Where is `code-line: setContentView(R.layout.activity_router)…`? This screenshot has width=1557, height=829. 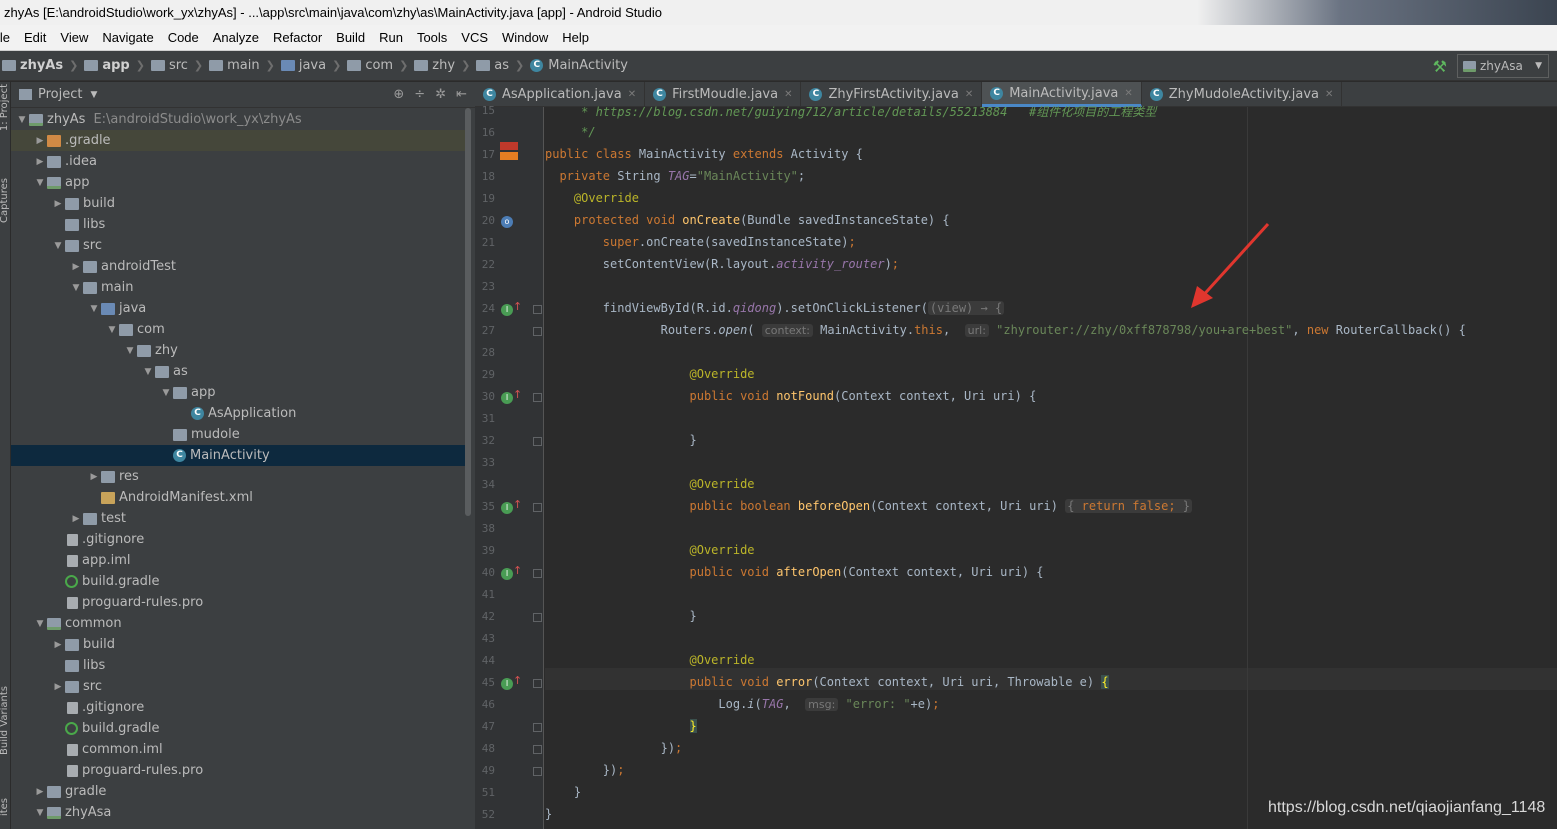 code-line: setContentView(R.layout.activity_router)… is located at coordinates (722, 264).